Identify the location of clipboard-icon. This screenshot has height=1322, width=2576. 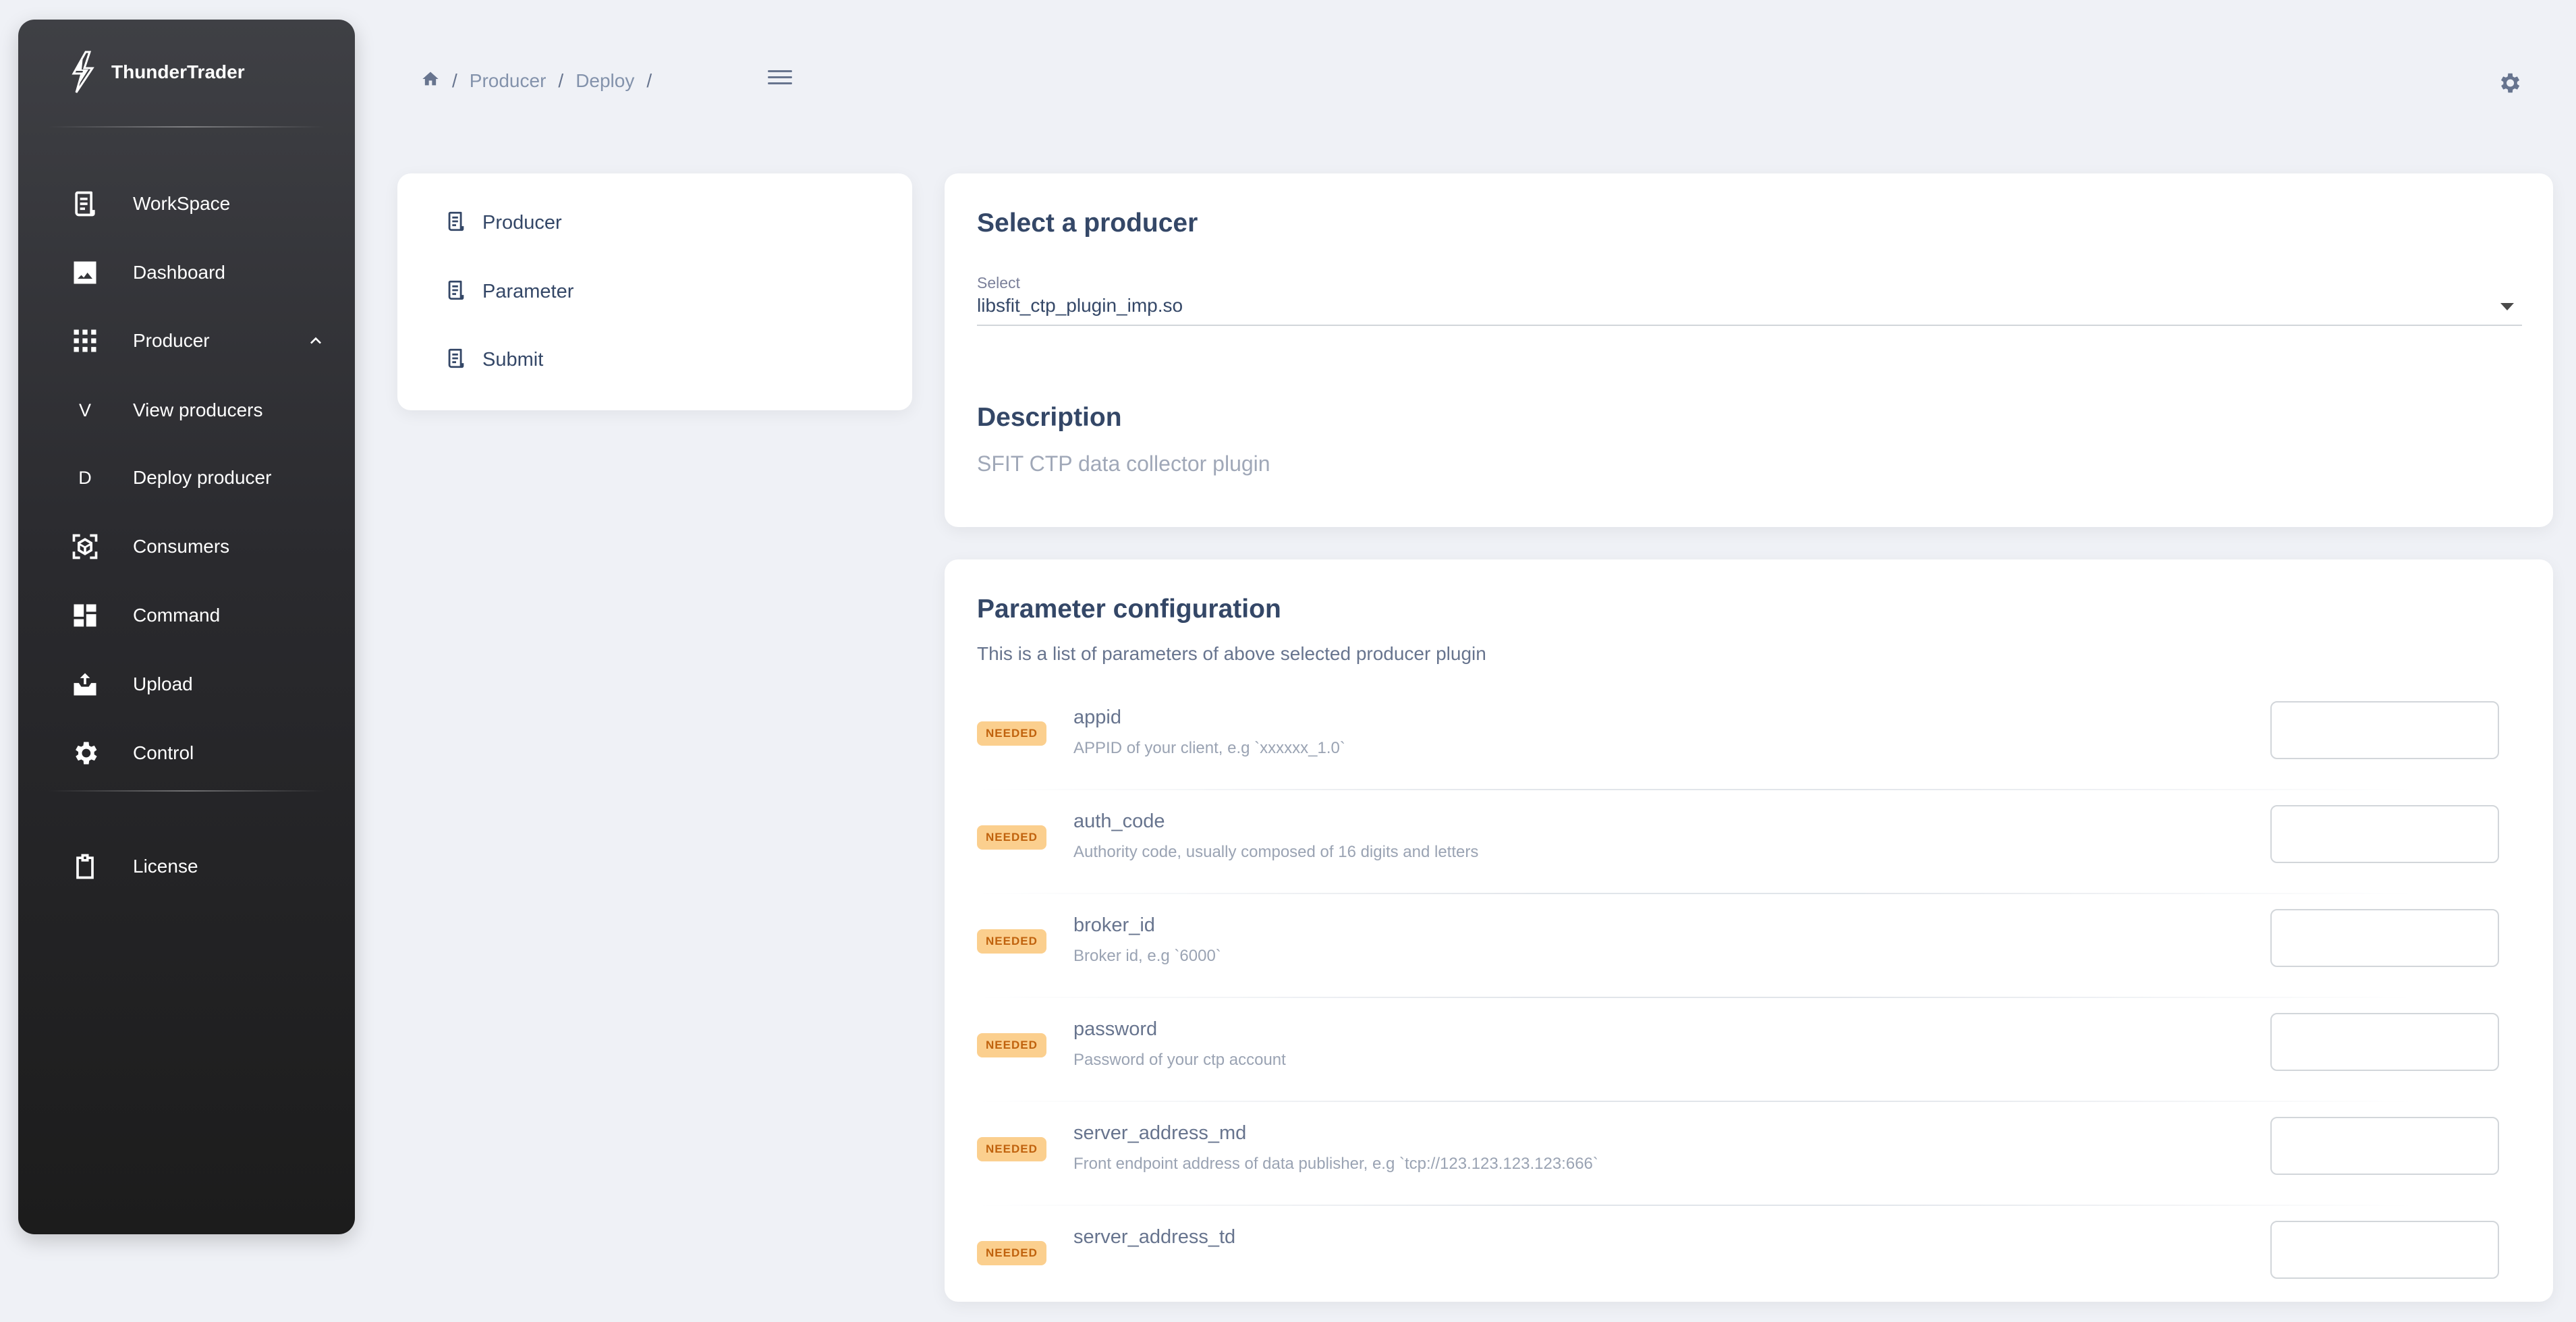
(85, 866).